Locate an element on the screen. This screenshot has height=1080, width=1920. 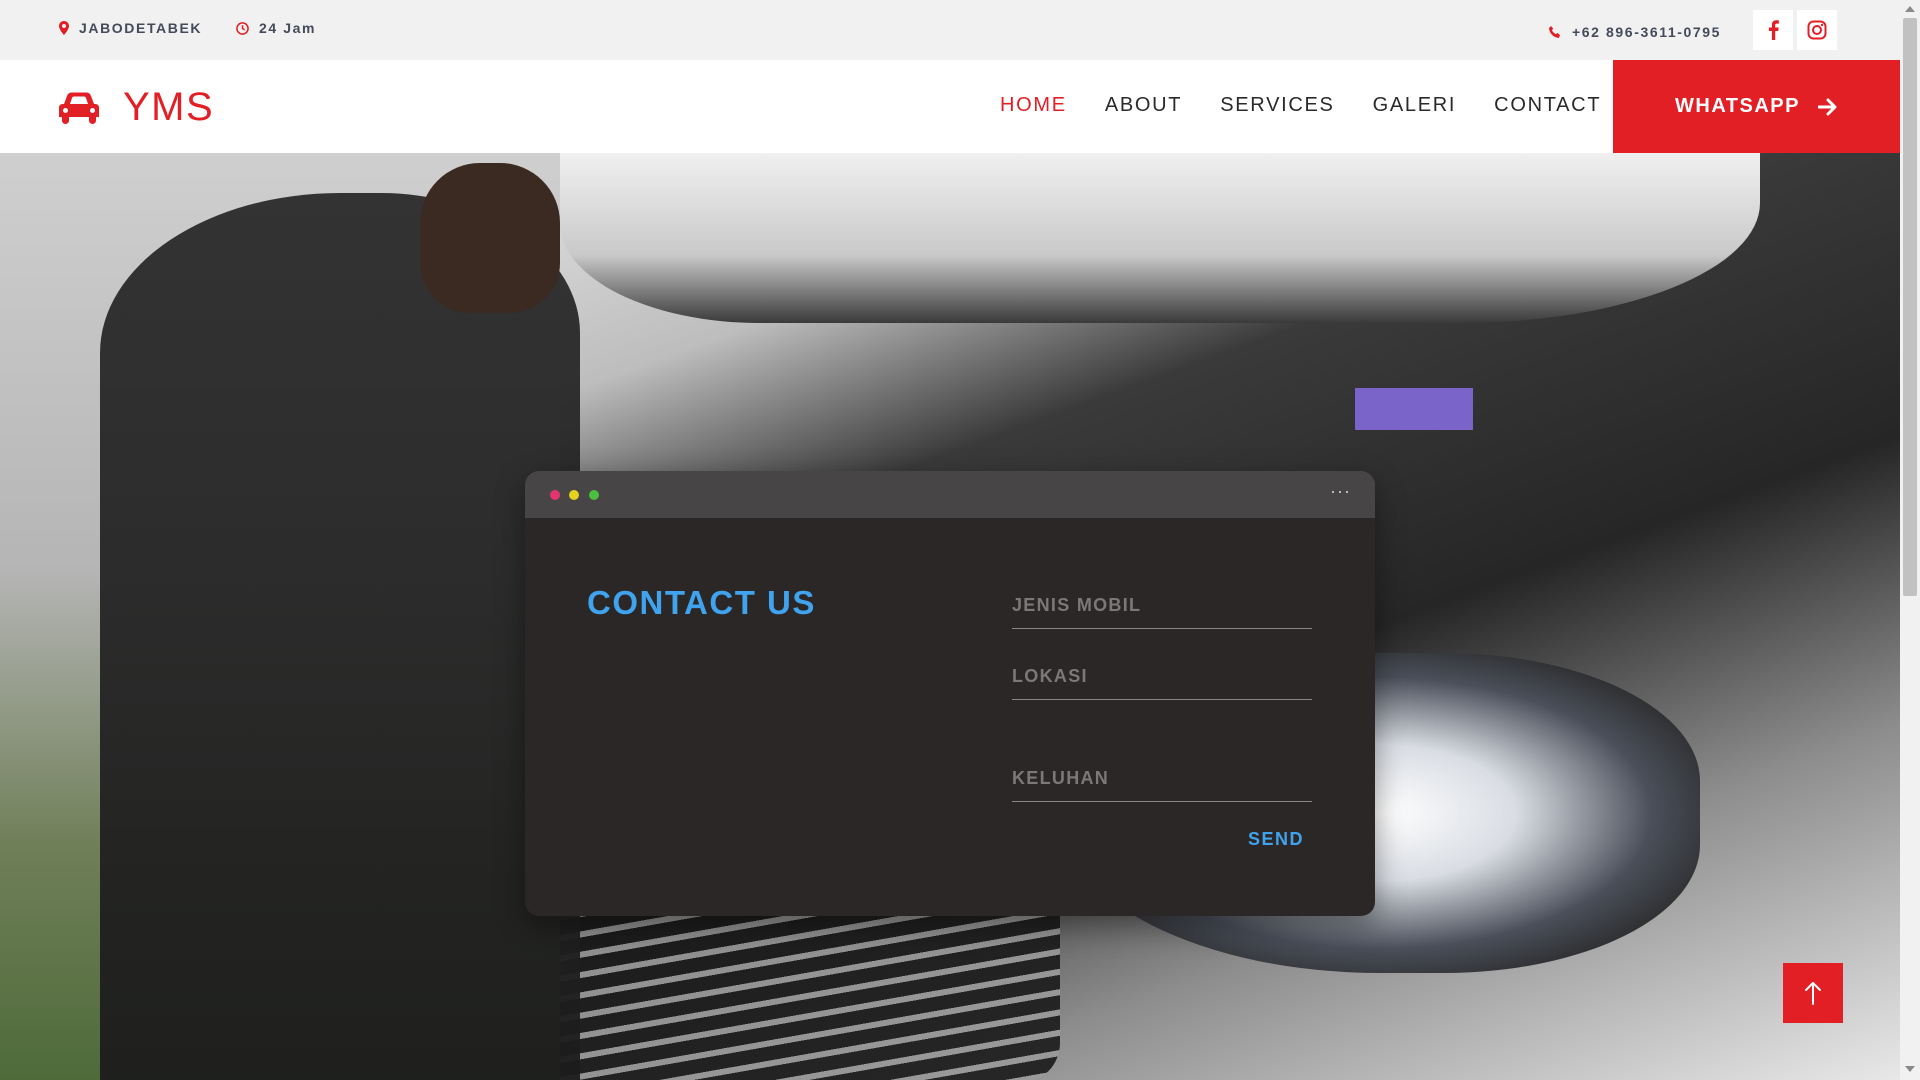
nav-link-contact: CONTACT is located at coordinates (1547, 105).